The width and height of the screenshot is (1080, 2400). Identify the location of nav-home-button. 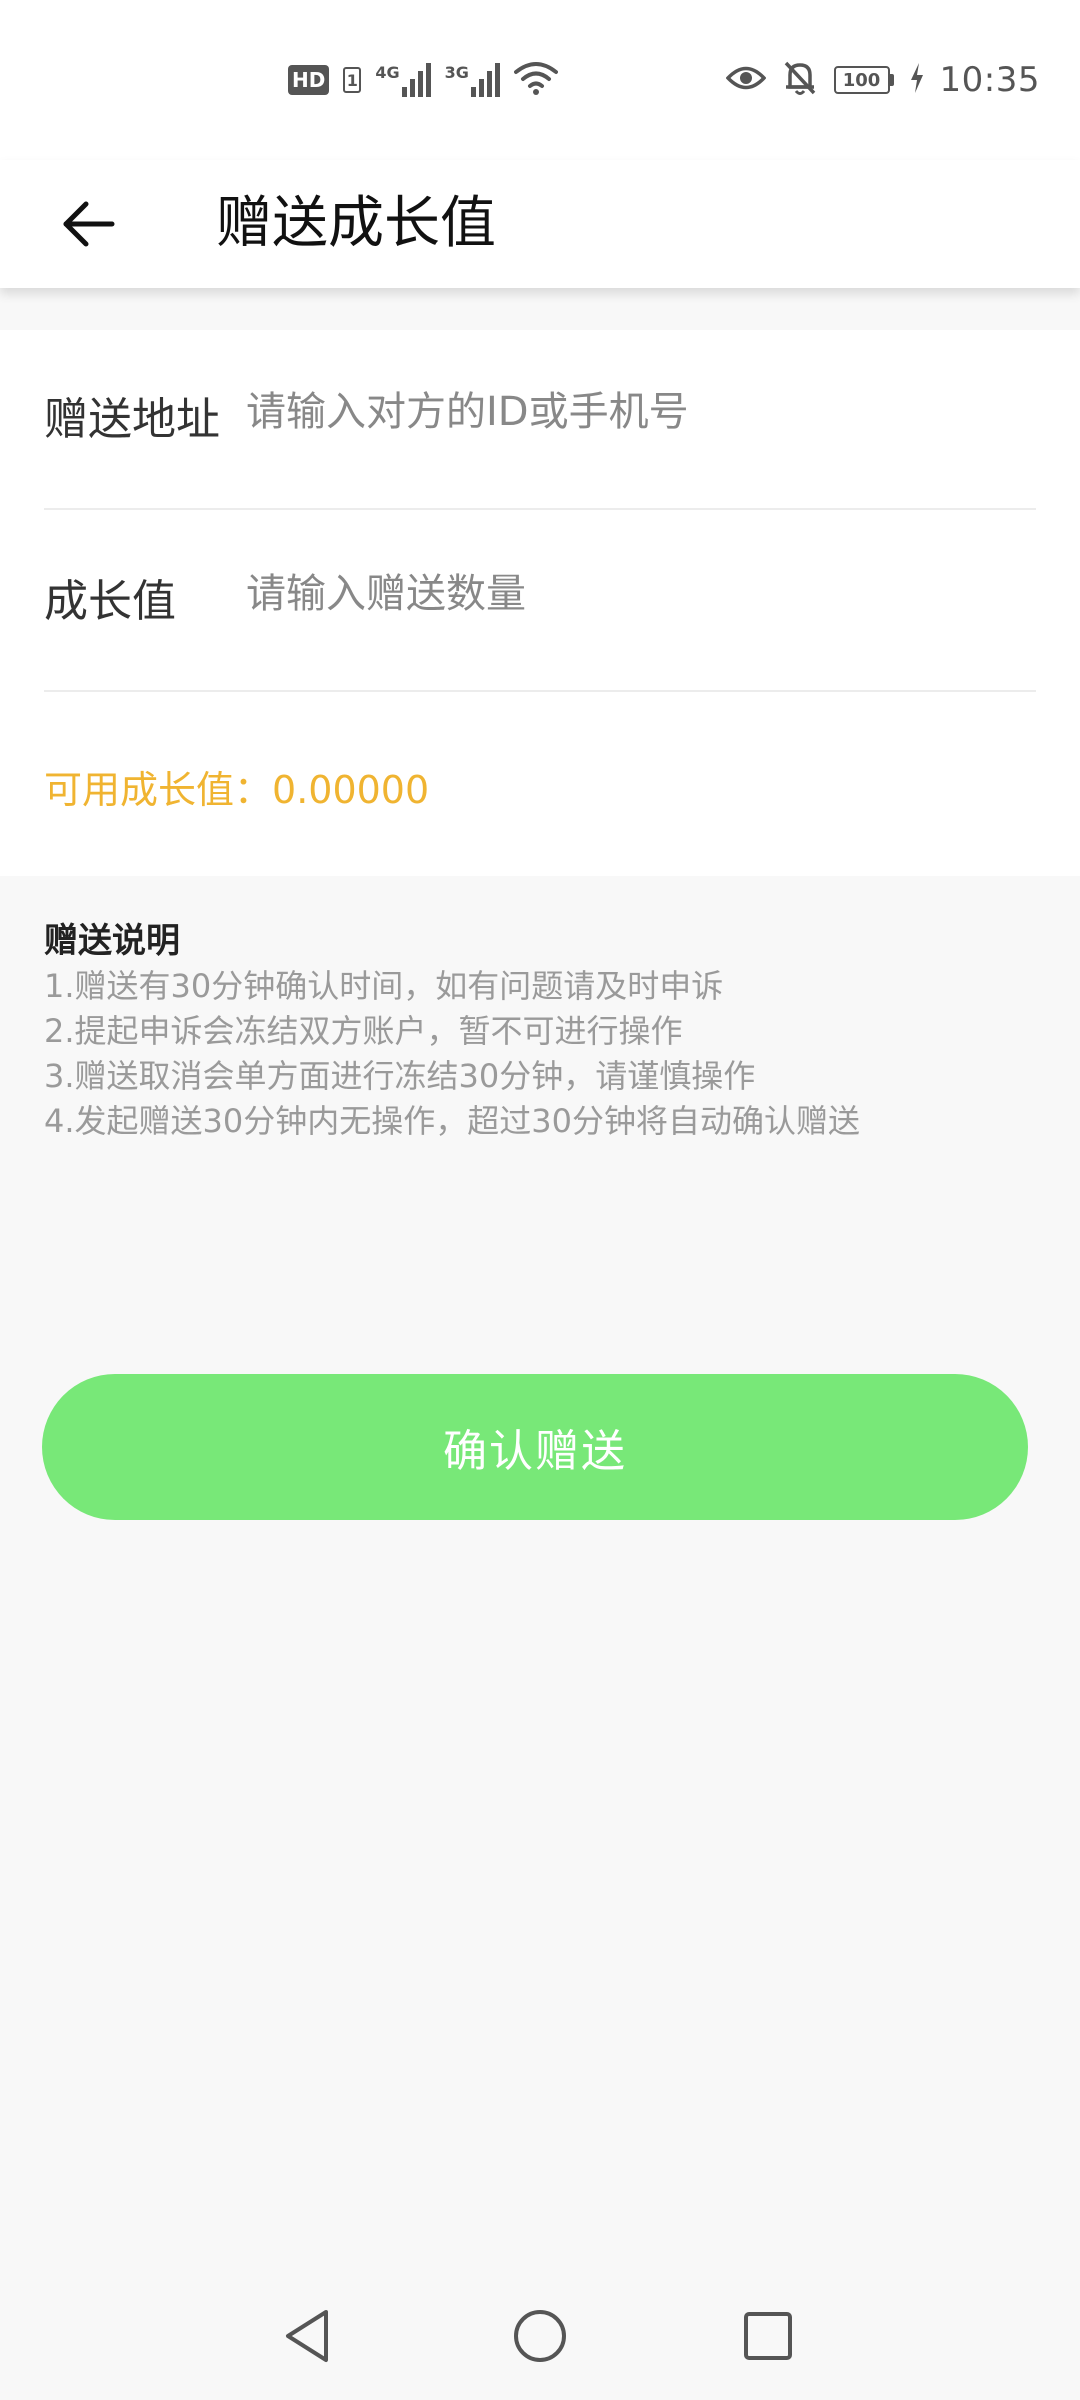
(540, 2336).